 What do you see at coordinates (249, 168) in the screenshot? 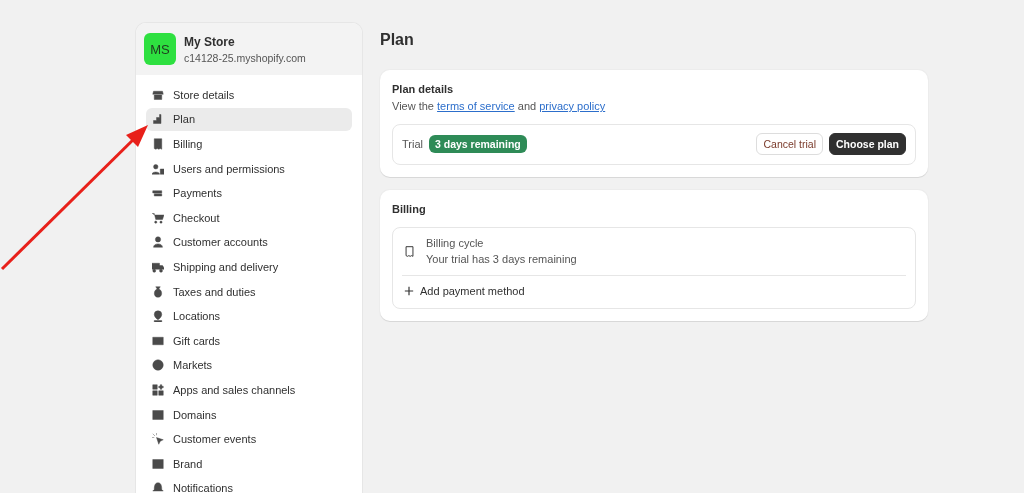
I see `sidebar-item: Users and permissions` at bounding box center [249, 168].